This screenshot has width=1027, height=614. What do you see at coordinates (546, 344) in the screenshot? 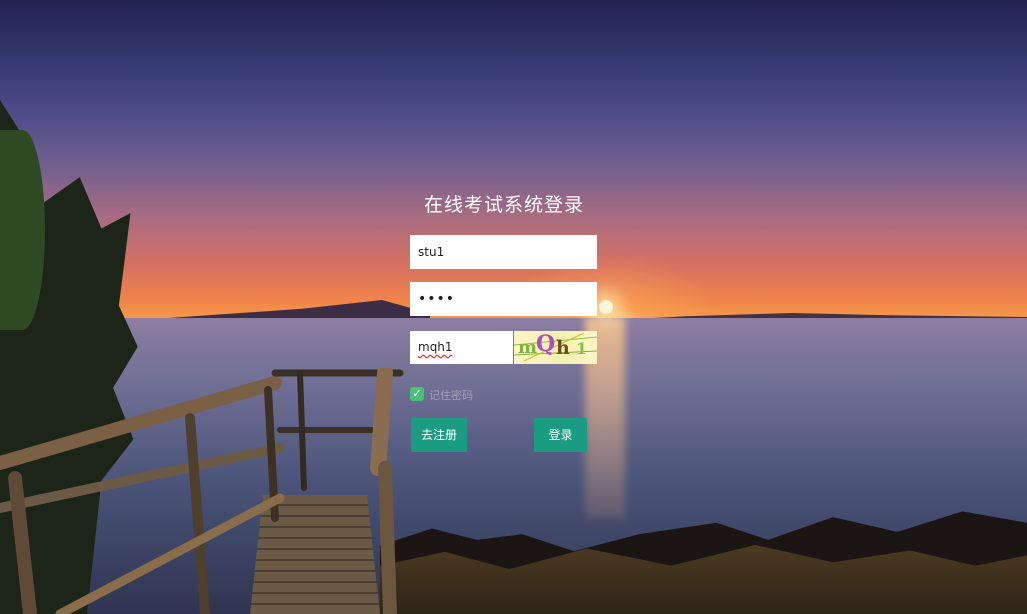
I see `captcha-char-2: Q` at bounding box center [546, 344].